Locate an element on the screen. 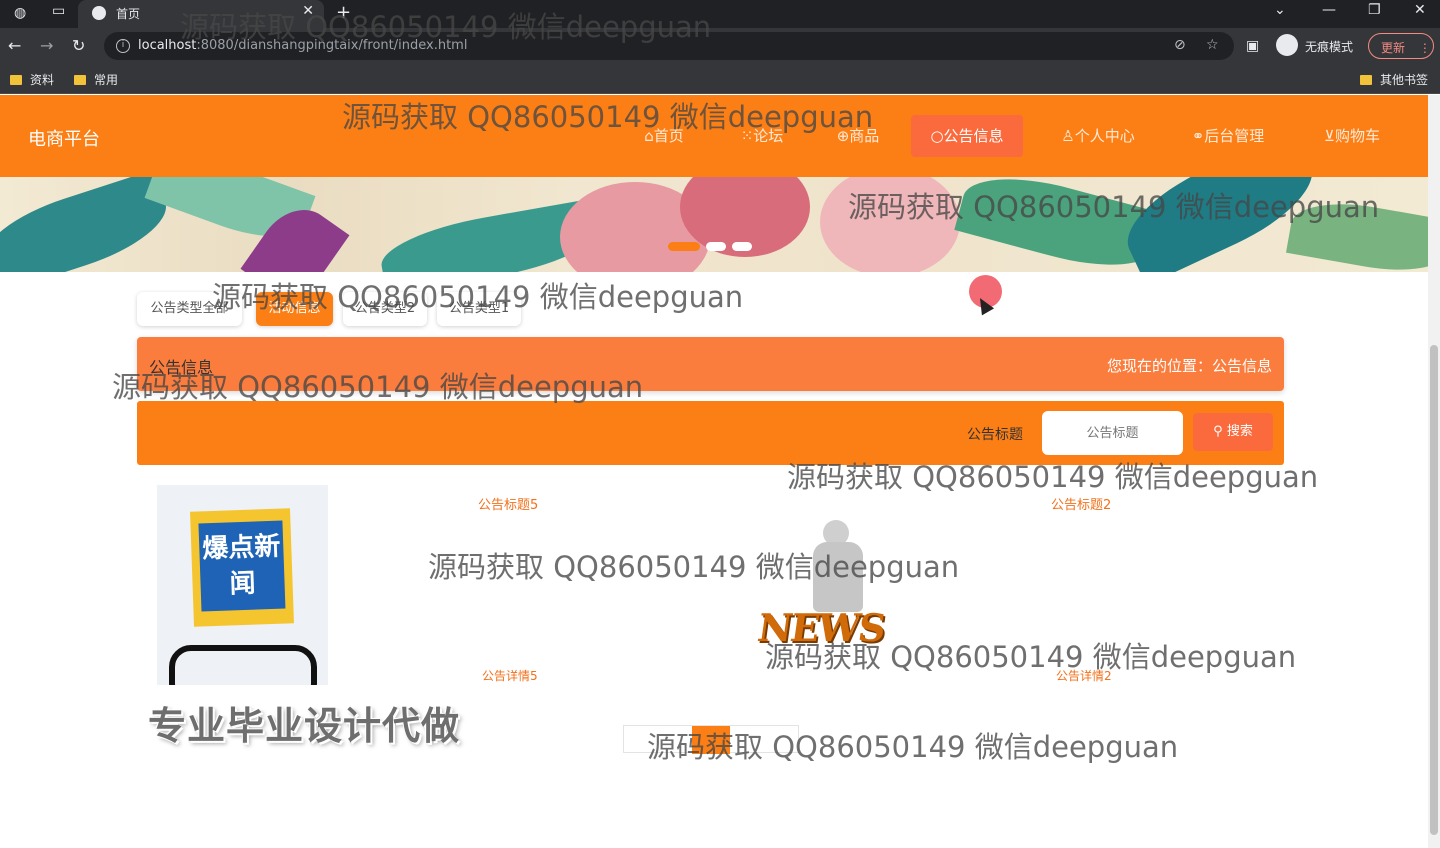 Image resolution: width=1440 pixels, height=848 pixels. news-badge-text: 爆点新闻 is located at coordinates (242, 566).